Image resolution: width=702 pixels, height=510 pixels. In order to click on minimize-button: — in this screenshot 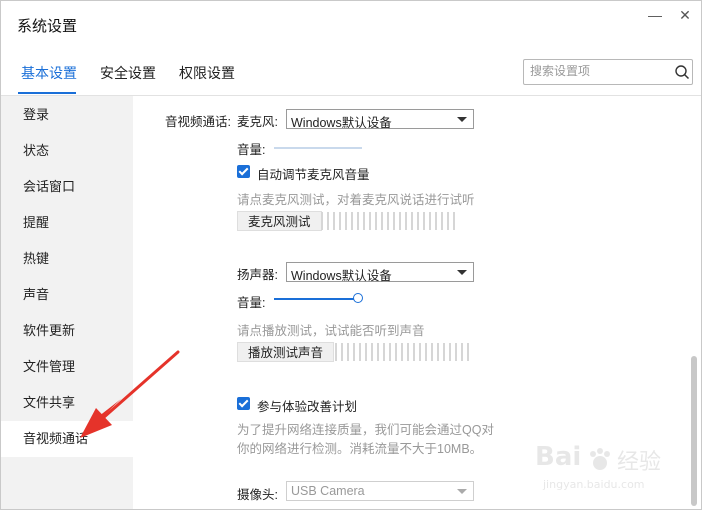, I will do `click(655, 15)`.